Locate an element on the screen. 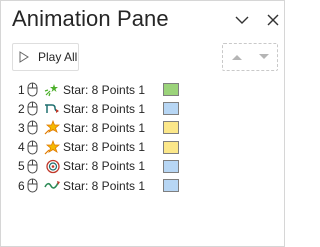 The width and height of the screenshot is (320, 247). animation-number: 6 is located at coordinates (21, 185).